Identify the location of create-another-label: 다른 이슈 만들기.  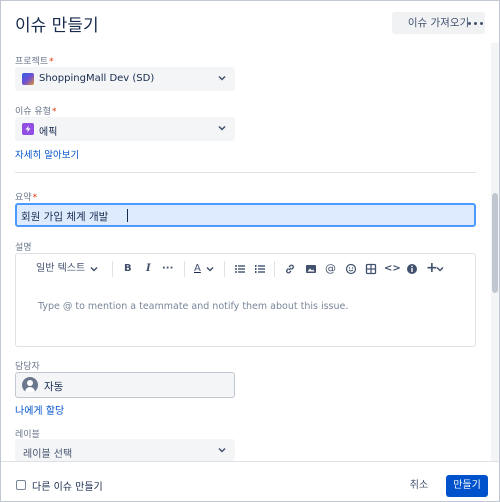
(67, 485).